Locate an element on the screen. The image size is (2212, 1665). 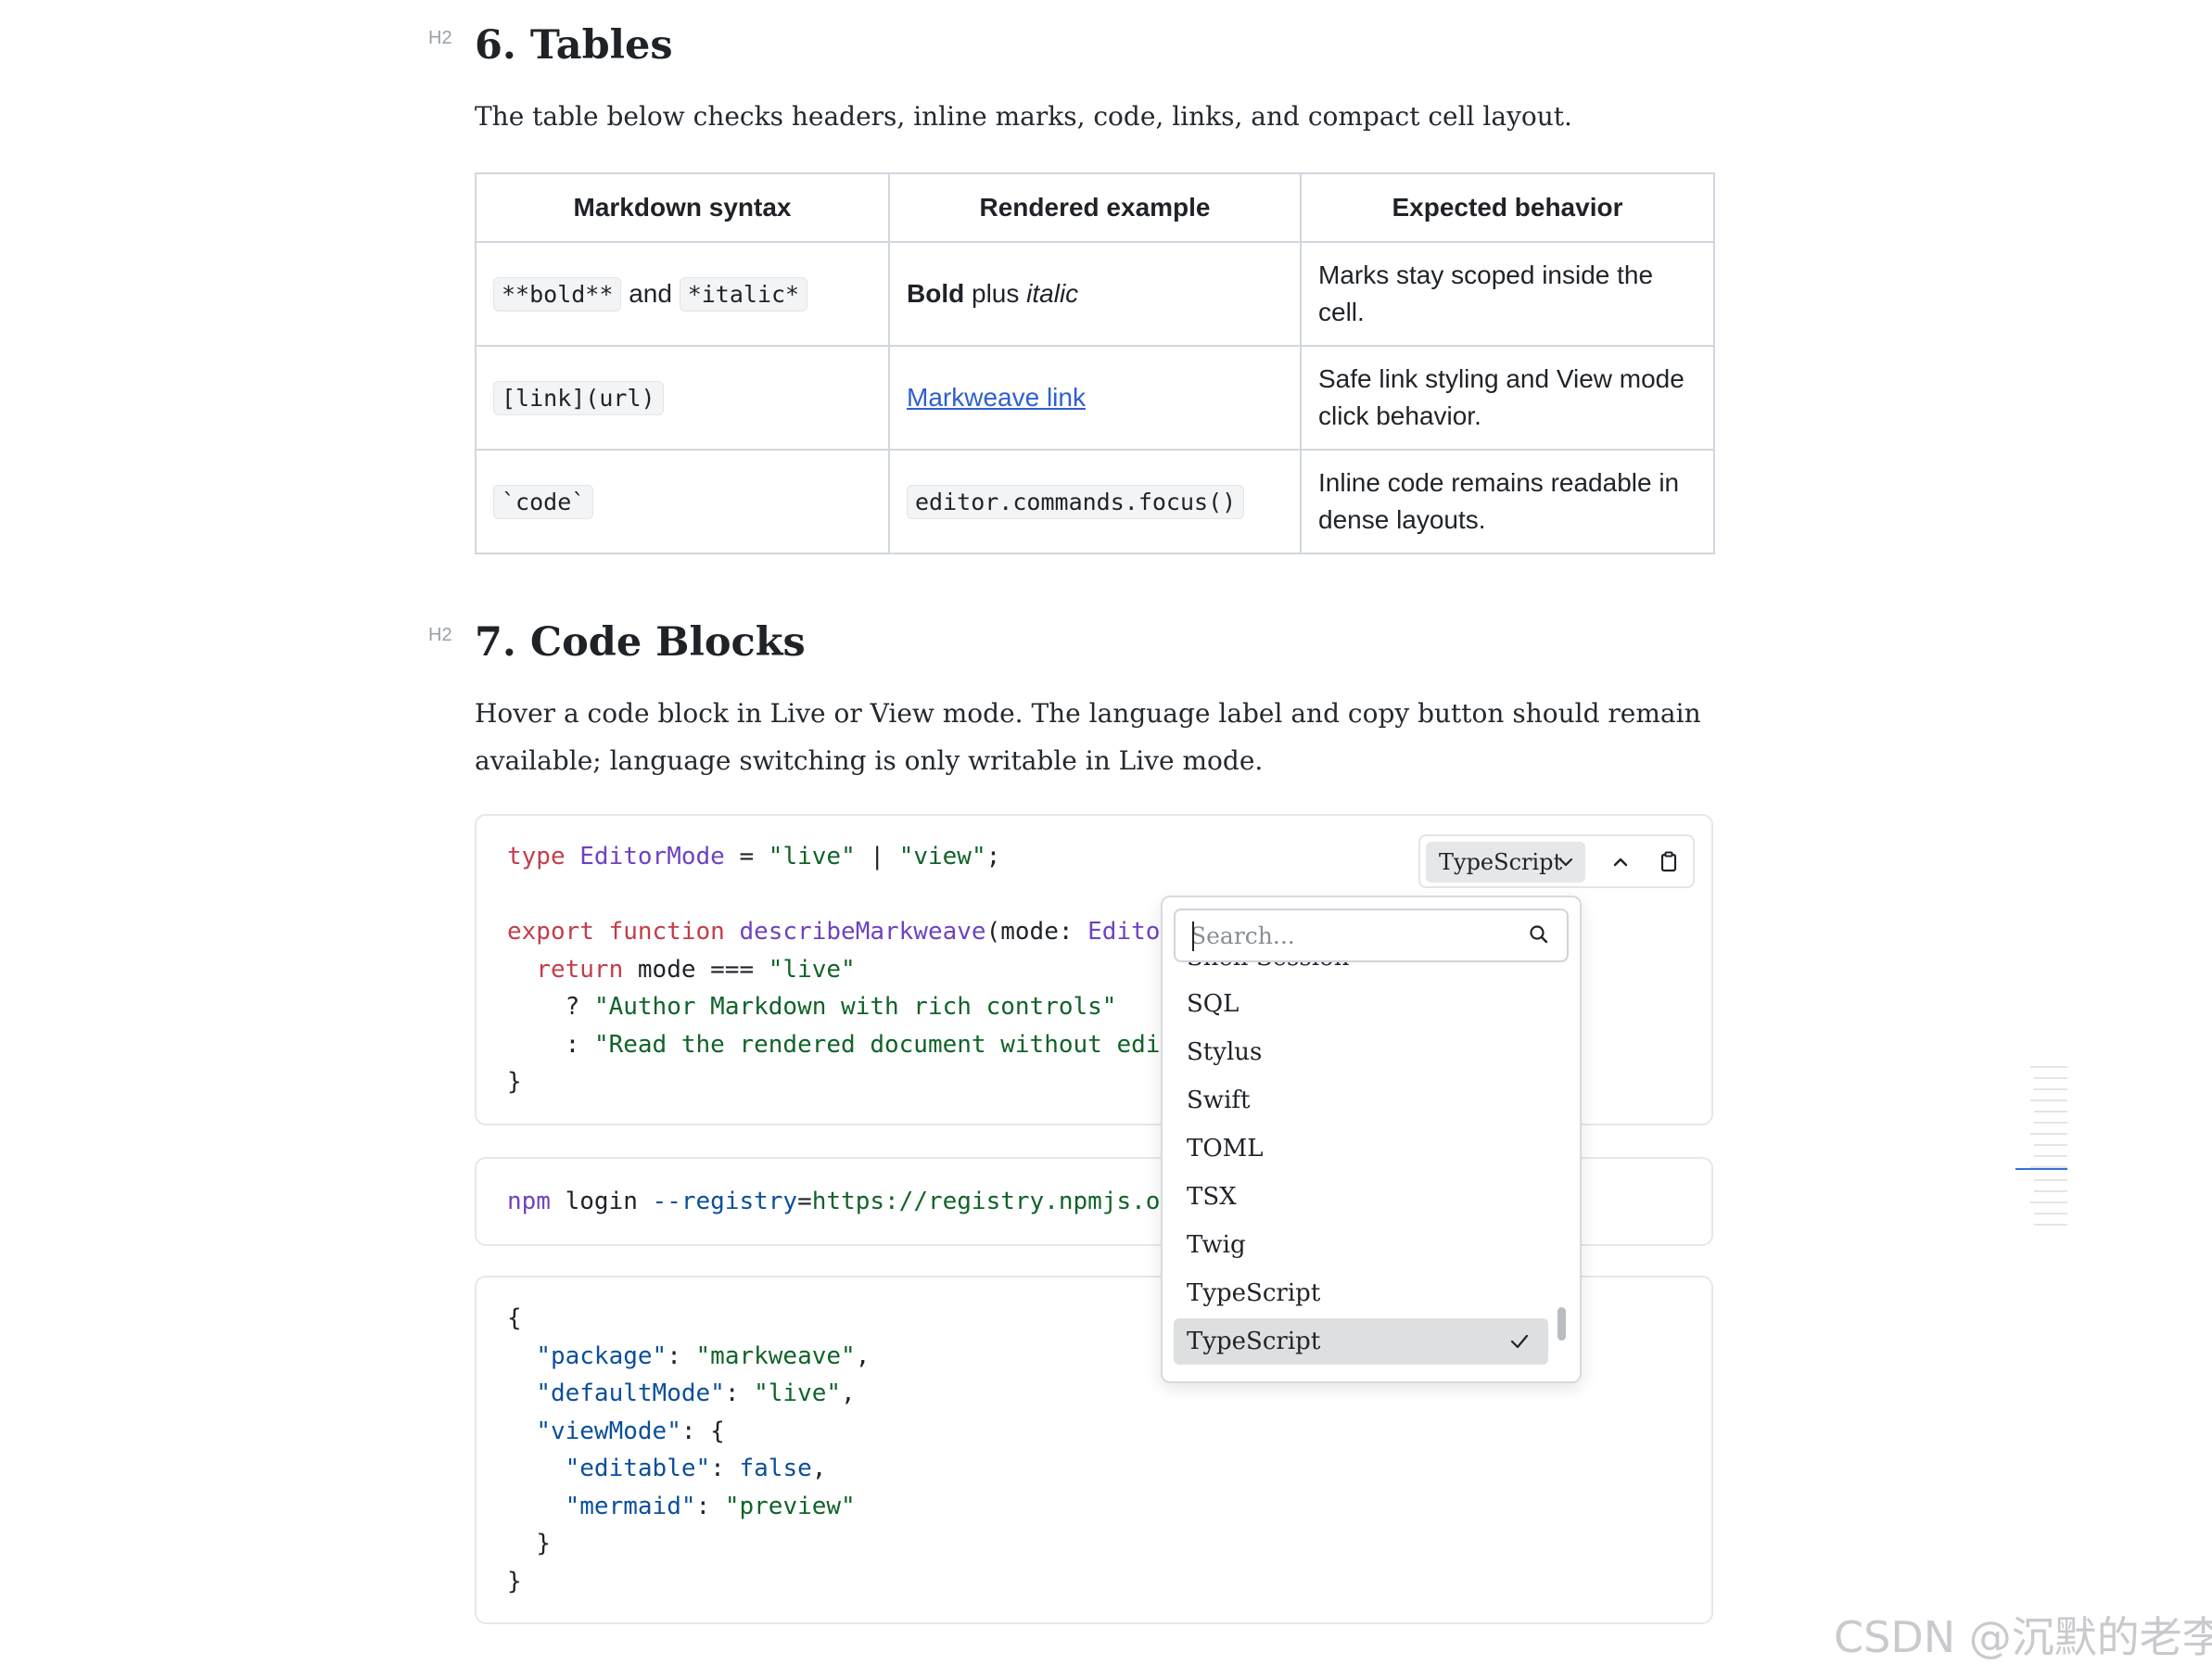
table-cell-rendered: Bold plus italic is located at coordinates (1095, 294).